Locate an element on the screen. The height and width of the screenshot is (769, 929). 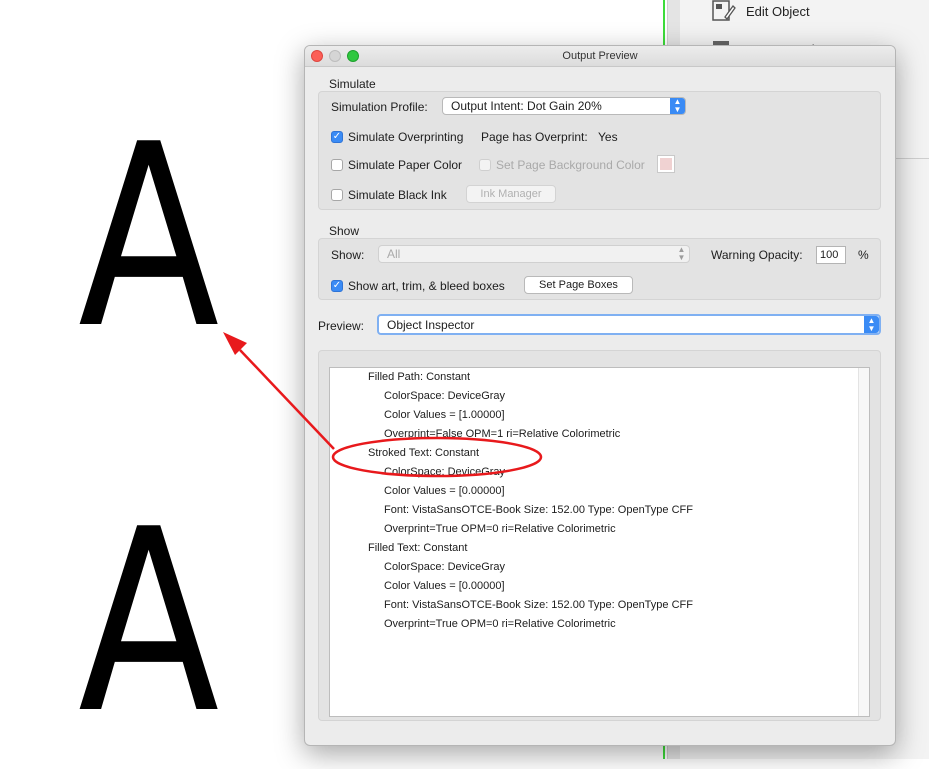
simulation-profile-popup: Output Intent: Dot Gain 20% ▲ ▼ is located at coordinates (564, 106).